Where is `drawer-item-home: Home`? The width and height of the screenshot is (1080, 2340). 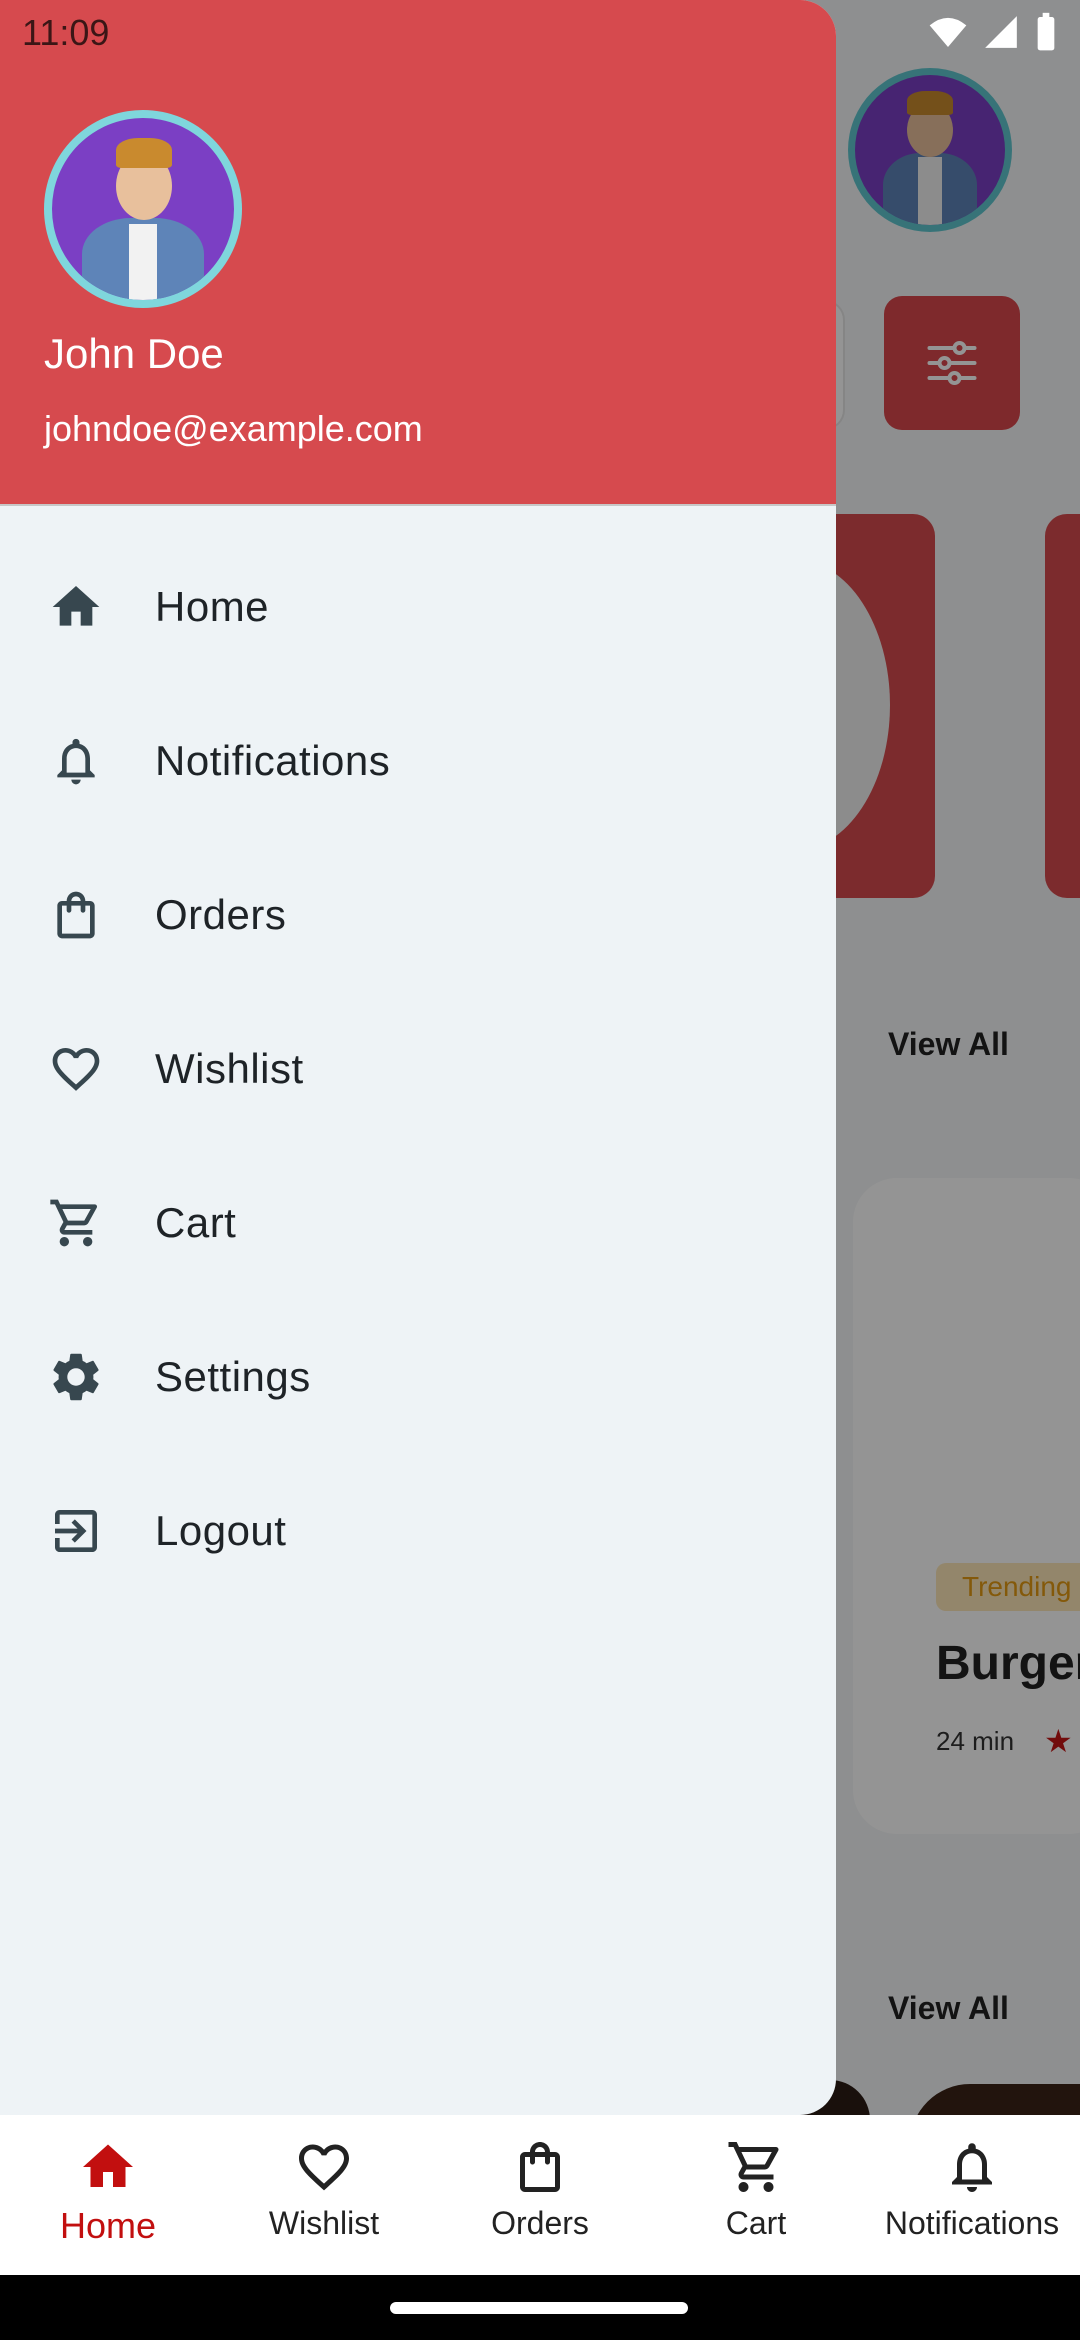 drawer-item-home: Home is located at coordinates (418, 607).